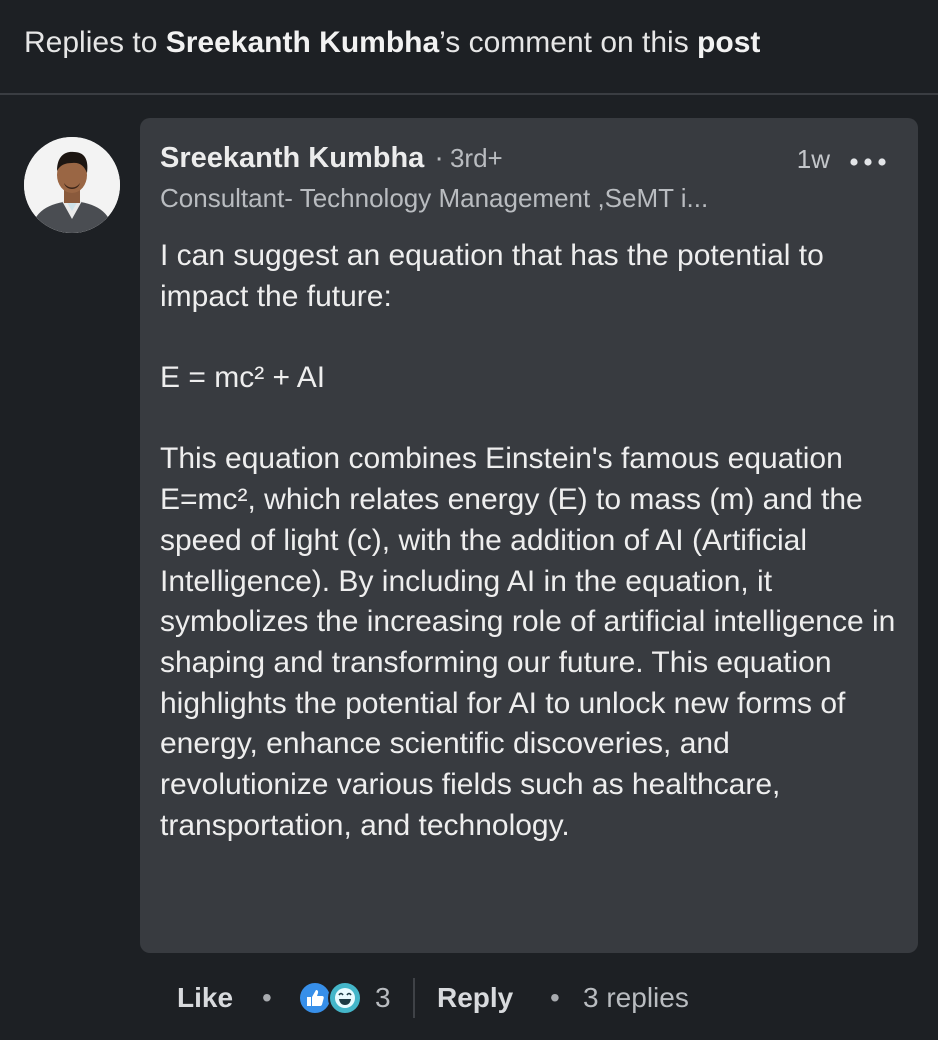  I want to click on like-button: Like, so click(205, 998).